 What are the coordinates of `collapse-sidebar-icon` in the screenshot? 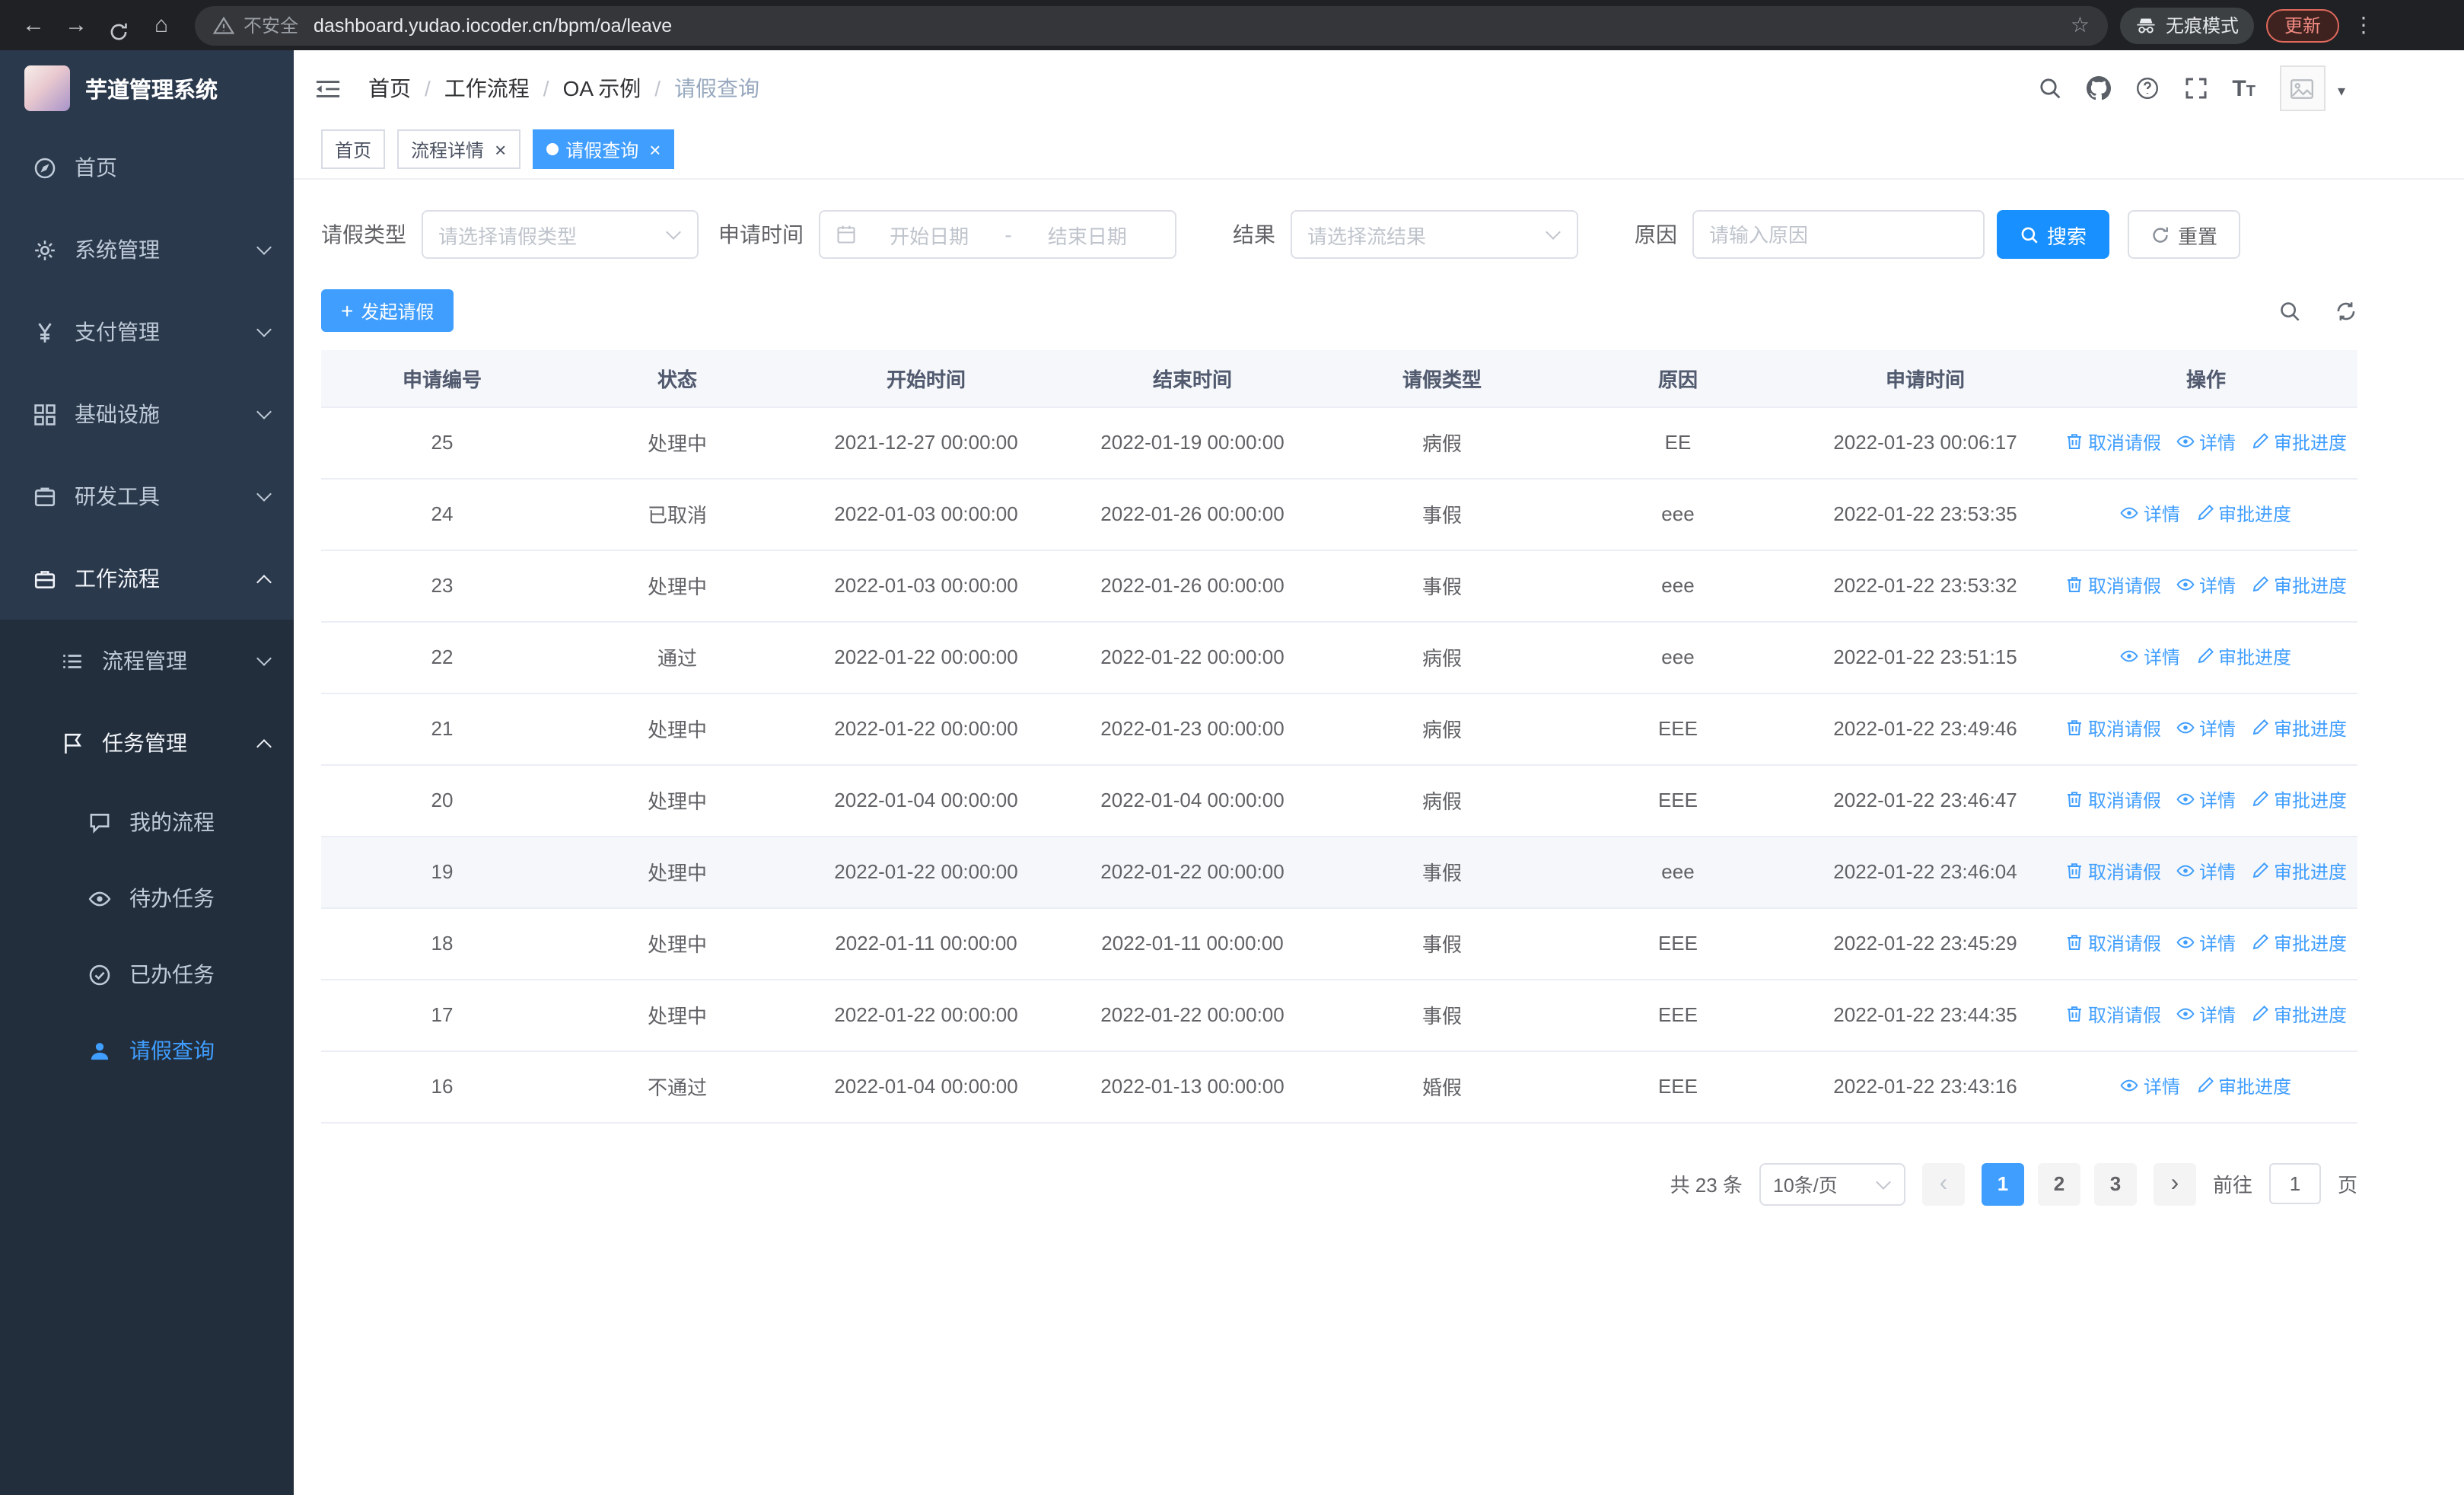 It's located at (328, 89).